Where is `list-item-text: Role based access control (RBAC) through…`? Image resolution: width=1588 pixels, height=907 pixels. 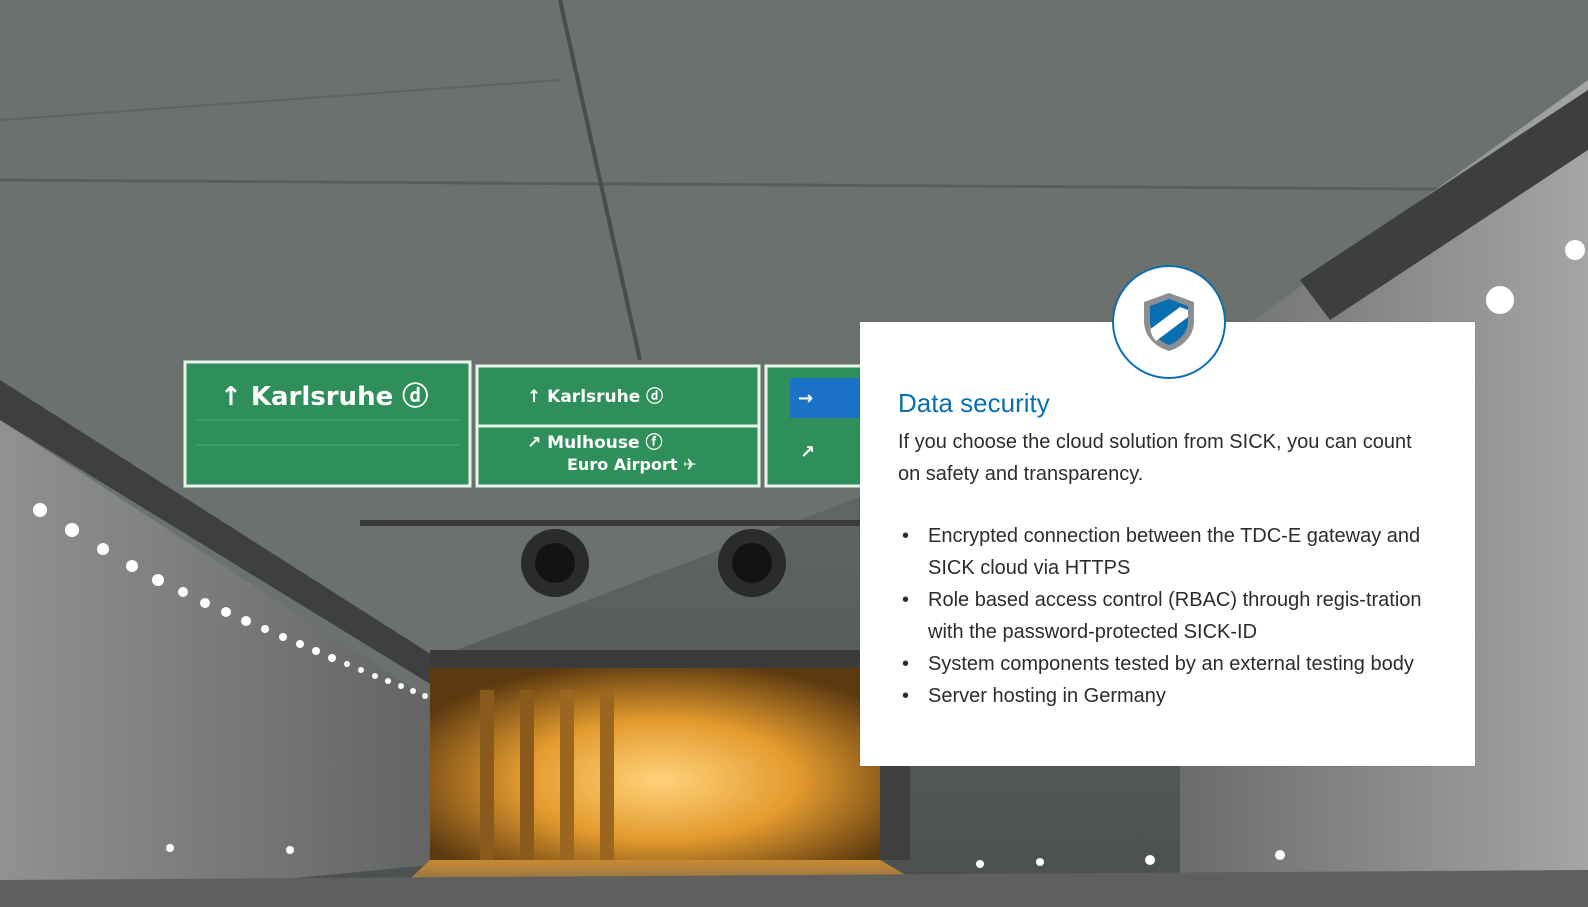
list-item-text: Role based access control (RBAC) through… is located at coordinates (1175, 616).